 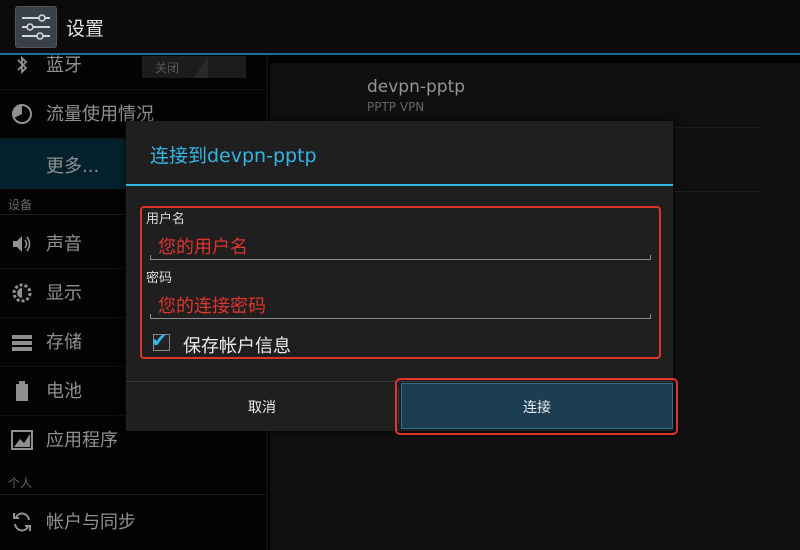 I want to click on cancel-button: 取消, so click(x=262, y=406).